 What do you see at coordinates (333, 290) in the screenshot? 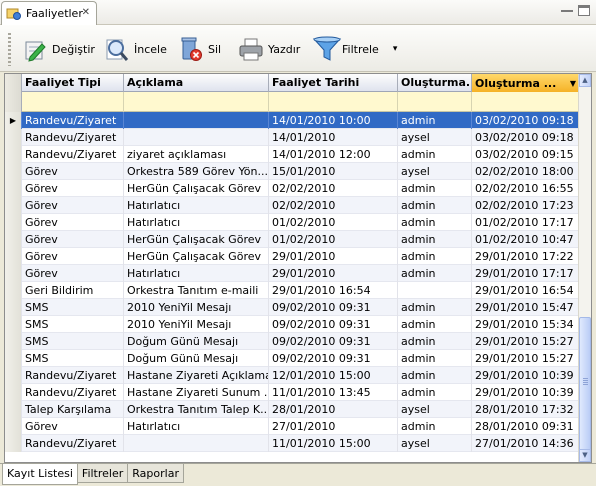
I see `cell-activity-date: 29/01/2010 16:54` at bounding box center [333, 290].